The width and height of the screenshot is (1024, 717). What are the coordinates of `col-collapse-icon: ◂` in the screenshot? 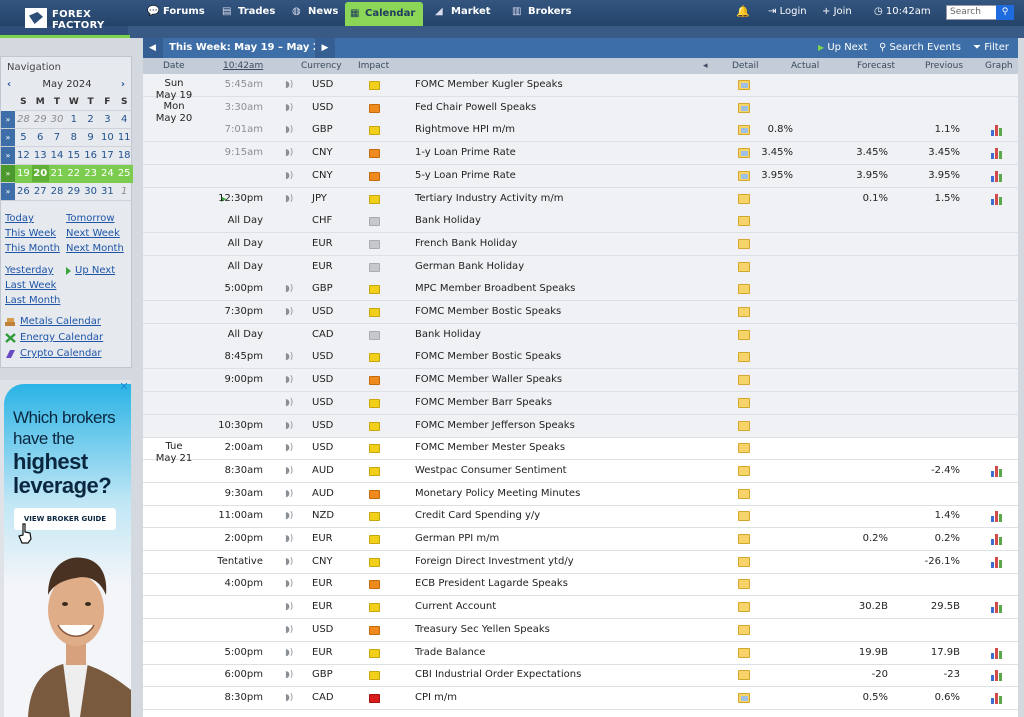 It's located at (705, 66).